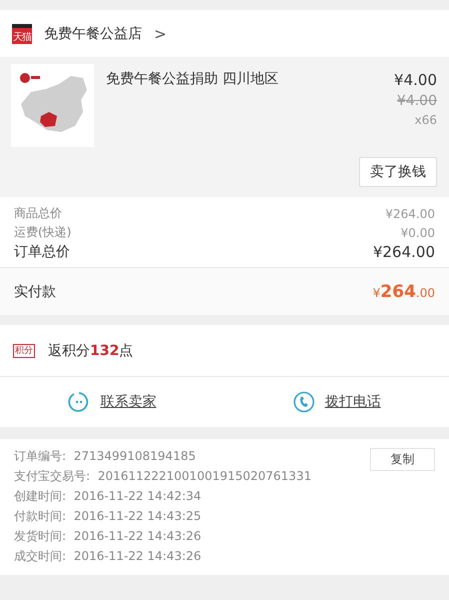  What do you see at coordinates (43, 232) in the screenshot?
I see `summary-label: 运费(快递)` at bounding box center [43, 232].